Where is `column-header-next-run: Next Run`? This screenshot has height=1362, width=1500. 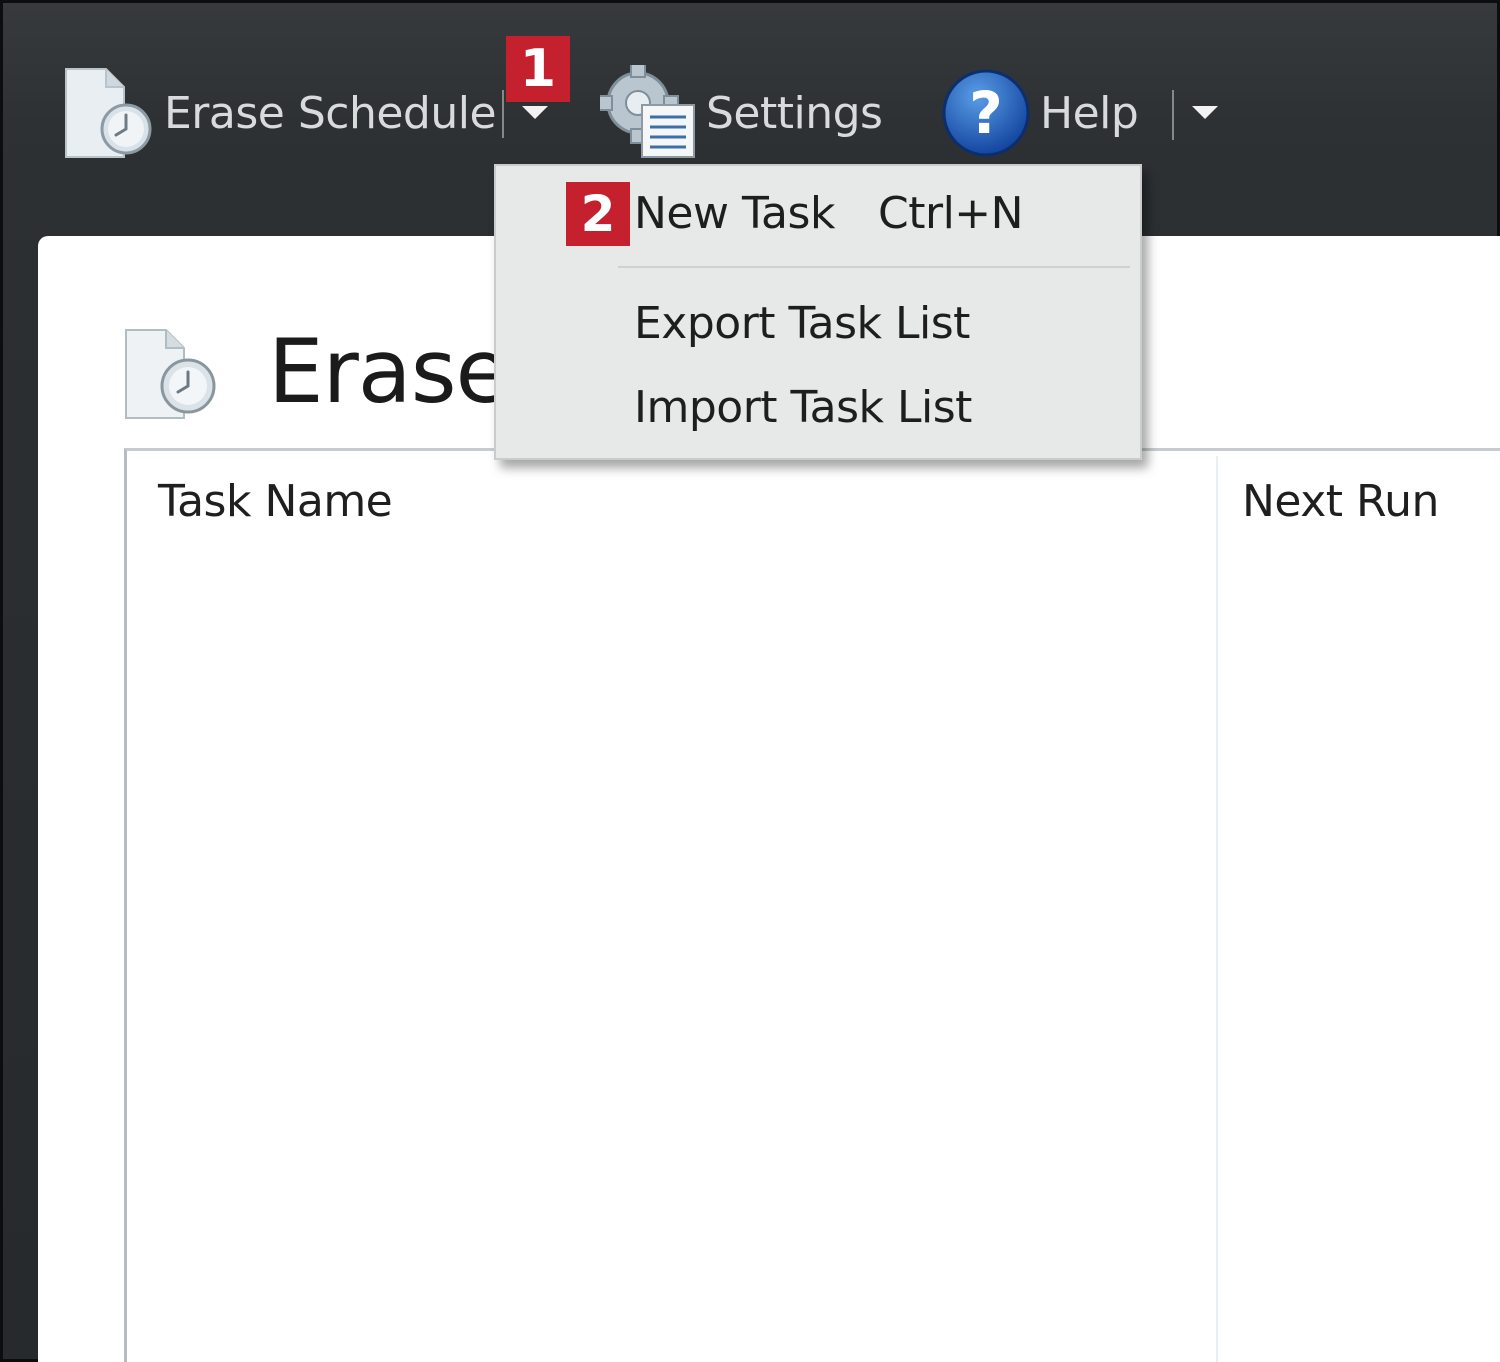 column-header-next-run: Next Run is located at coordinates (1340, 501).